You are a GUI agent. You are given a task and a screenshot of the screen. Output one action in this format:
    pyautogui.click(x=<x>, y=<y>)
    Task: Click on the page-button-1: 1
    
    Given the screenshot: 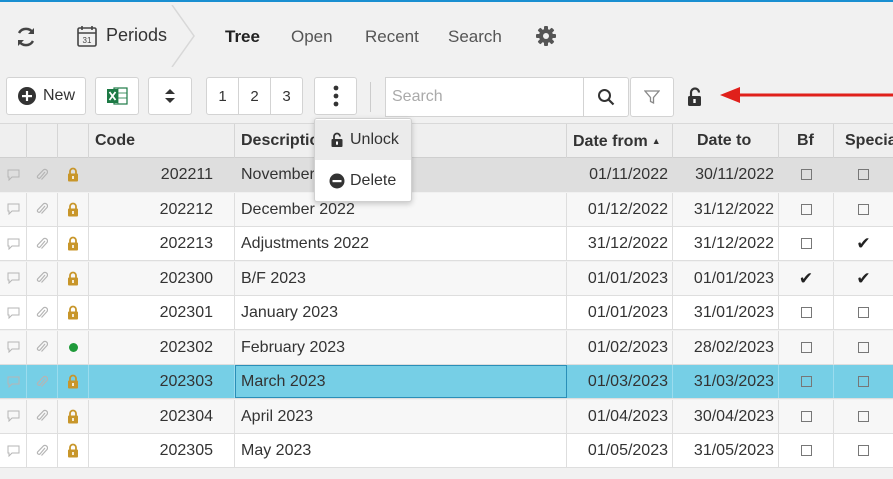 What is the action you would take?
    pyautogui.click(x=223, y=96)
    